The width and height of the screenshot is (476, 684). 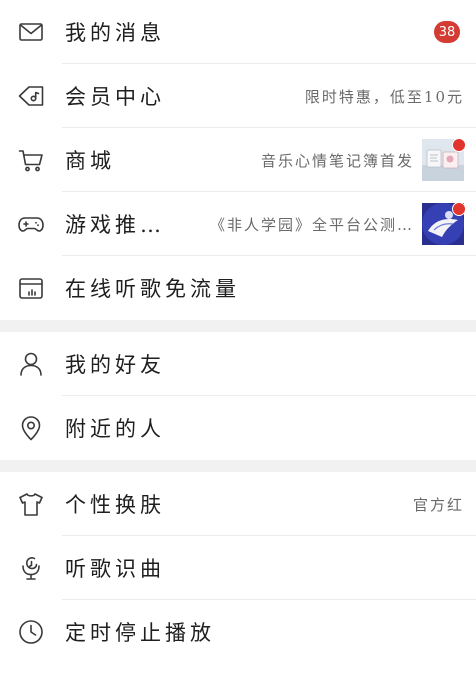 What do you see at coordinates (31, 224) in the screenshot?
I see `gamepad-icon` at bounding box center [31, 224].